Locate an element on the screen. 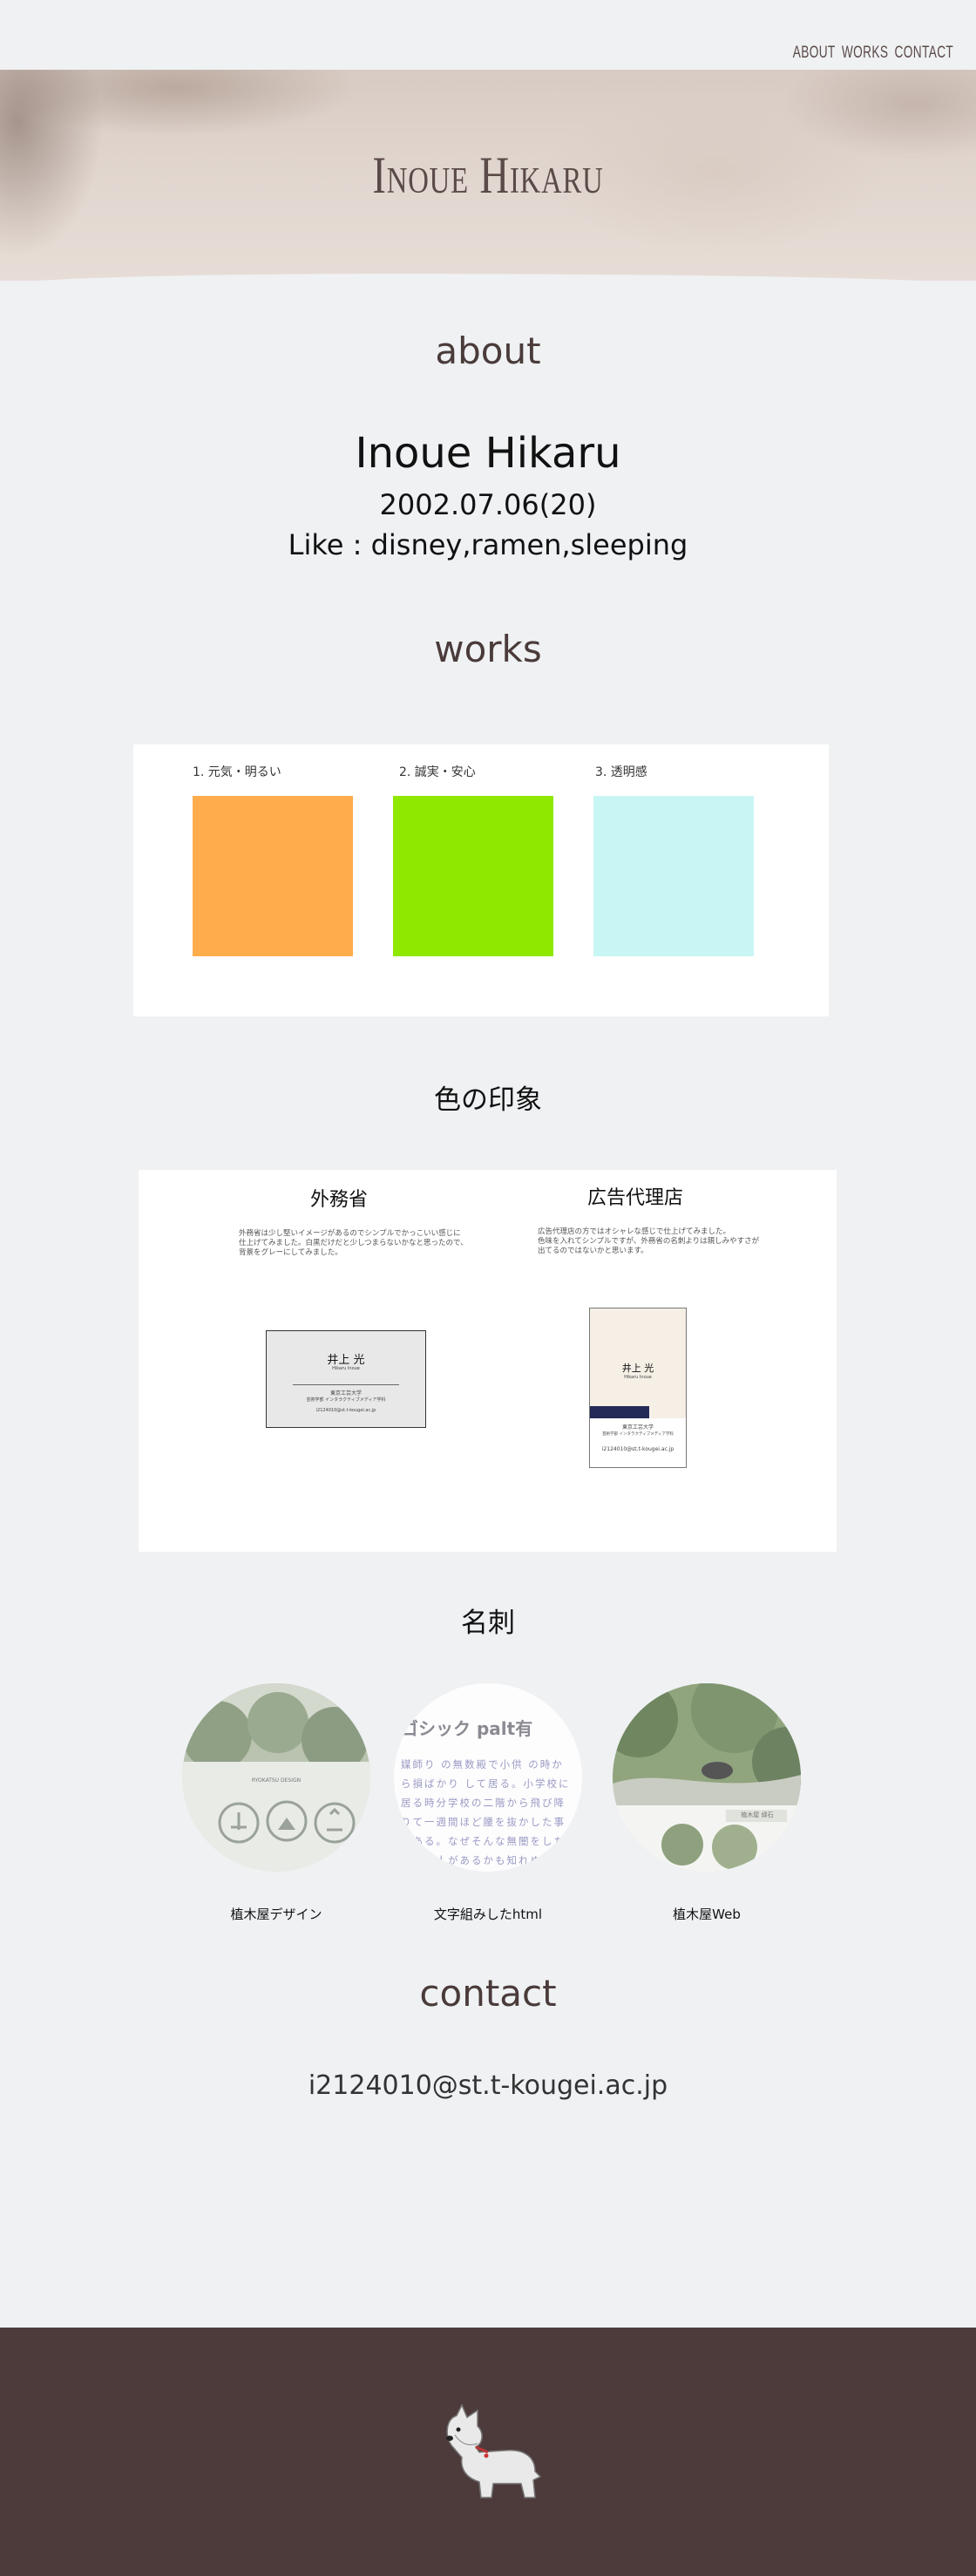 This screenshot has width=976, height=2576. thumb-ueki-design: RYOKATSU DESIGN is located at coordinates (276, 1777).